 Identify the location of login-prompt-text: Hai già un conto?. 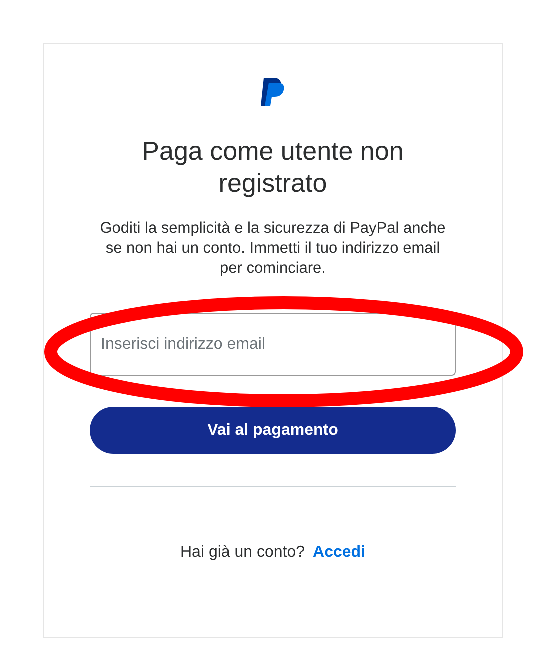
(243, 553).